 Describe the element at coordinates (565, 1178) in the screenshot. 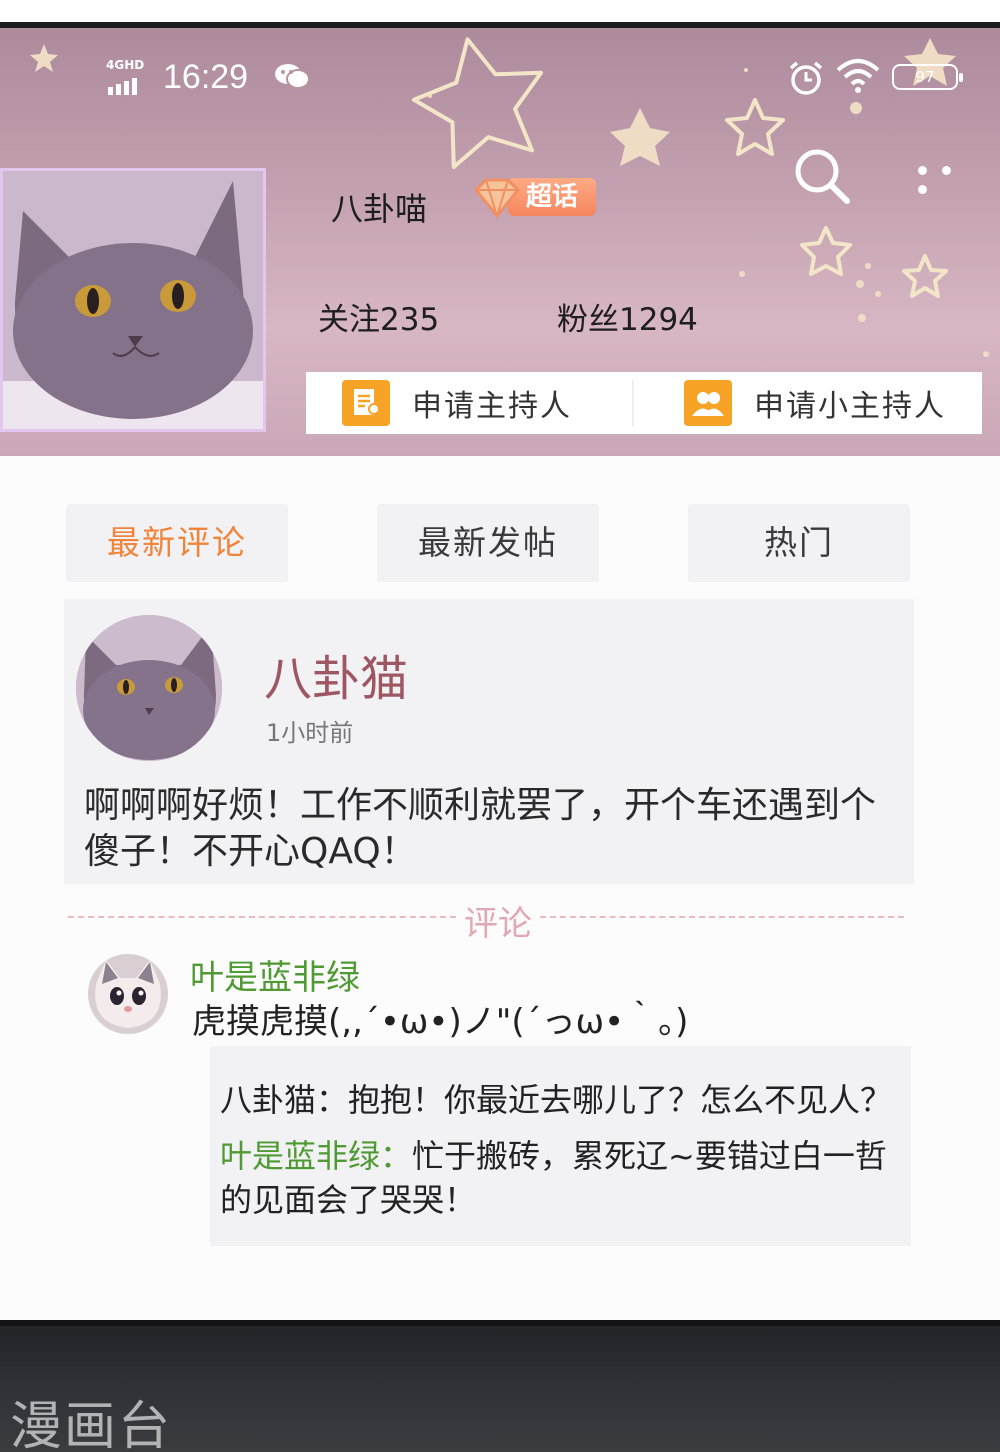

I see `reply-item: 叶是蓝非绿：忙于搬砖，累死辽~要错过白一哲的见面会了哭哭！` at that location.